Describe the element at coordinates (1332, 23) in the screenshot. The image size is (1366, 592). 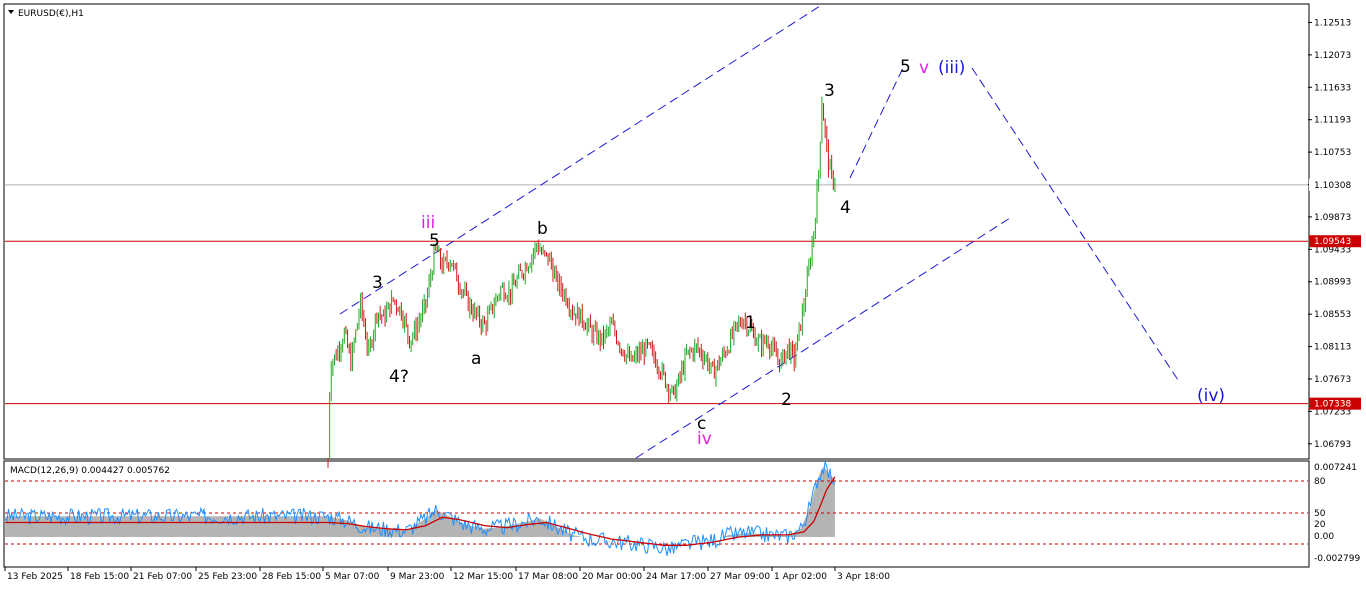
I see `price-tick-label: 1.12513` at that location.